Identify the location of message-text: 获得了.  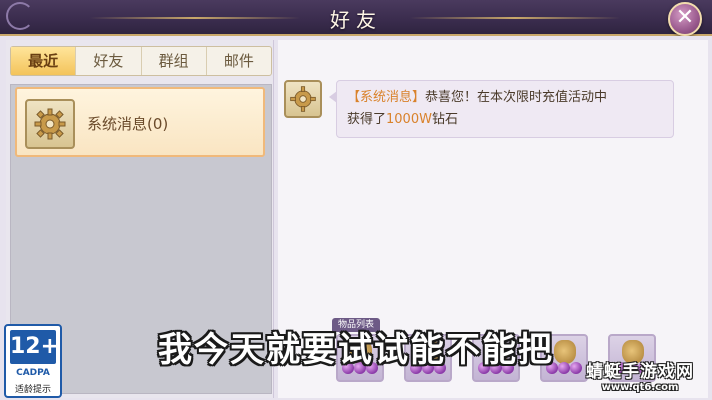
(367, 119).